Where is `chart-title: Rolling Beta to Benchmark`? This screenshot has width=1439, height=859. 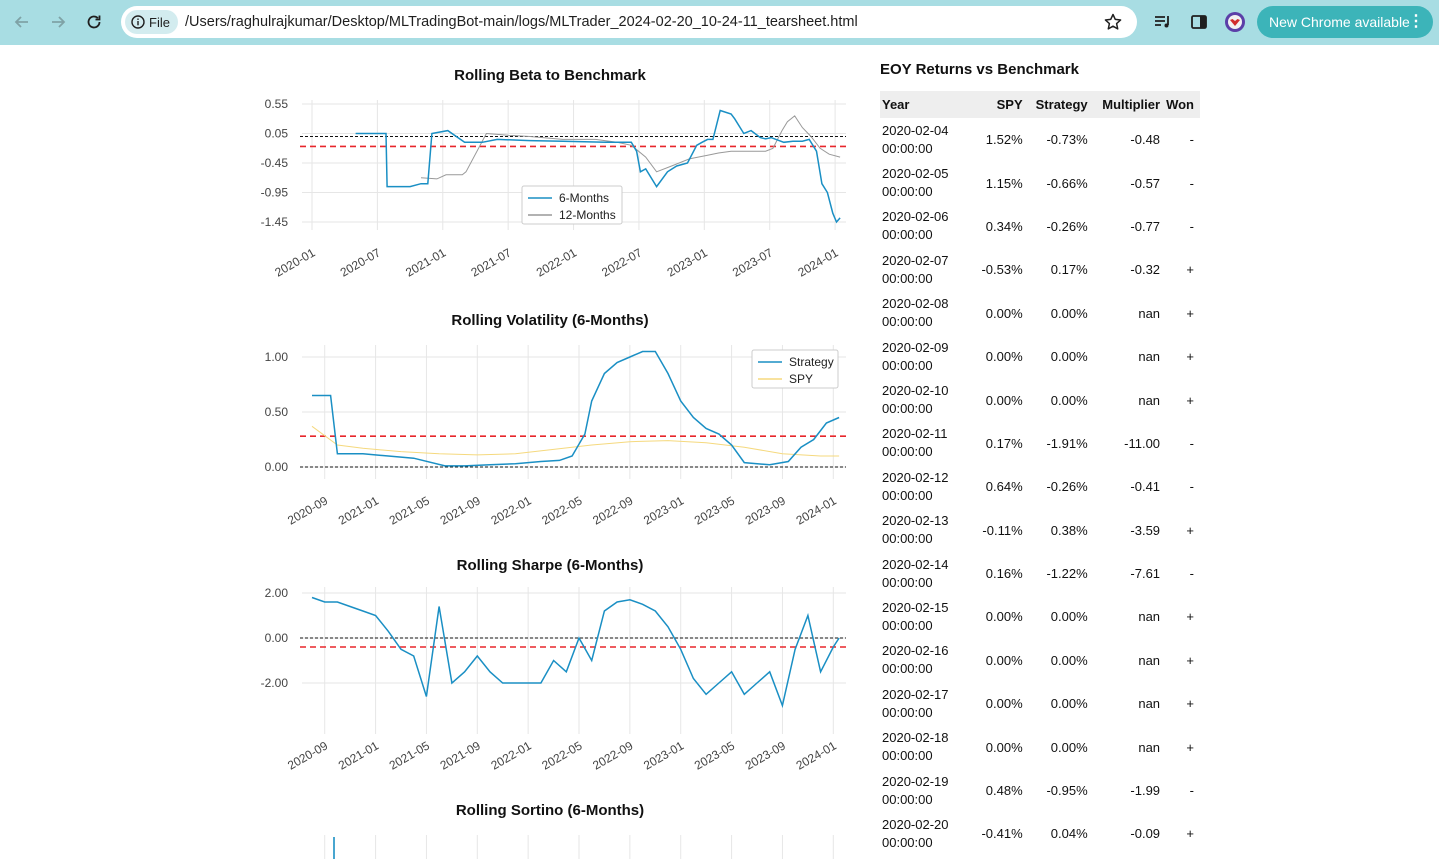
chart-title: Rolling Beta to Benchmark is located at coordinates (550, 75).